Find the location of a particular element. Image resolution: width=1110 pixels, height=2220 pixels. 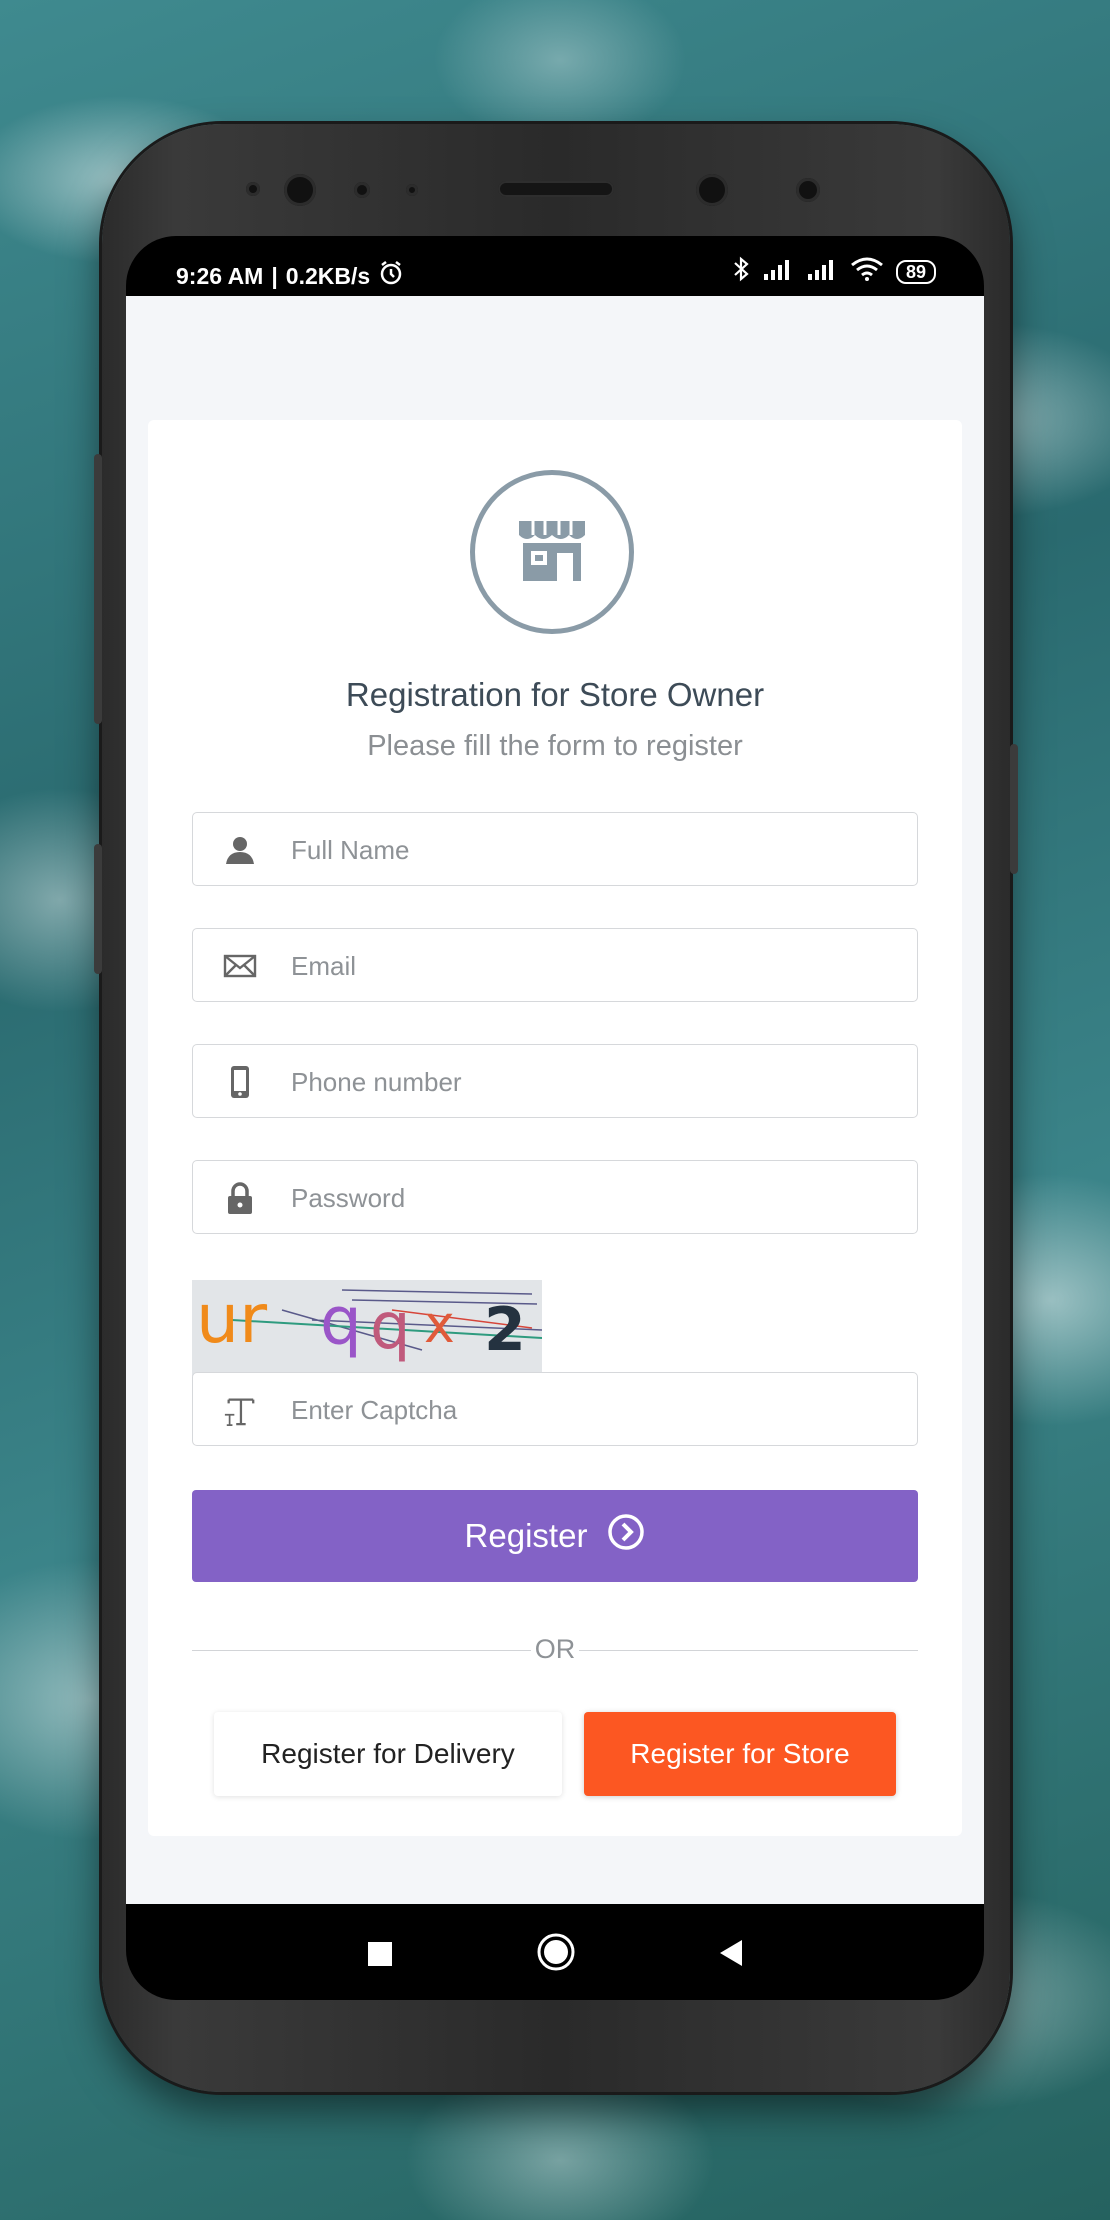

envelope-icon is located at coordinates (240, 966).